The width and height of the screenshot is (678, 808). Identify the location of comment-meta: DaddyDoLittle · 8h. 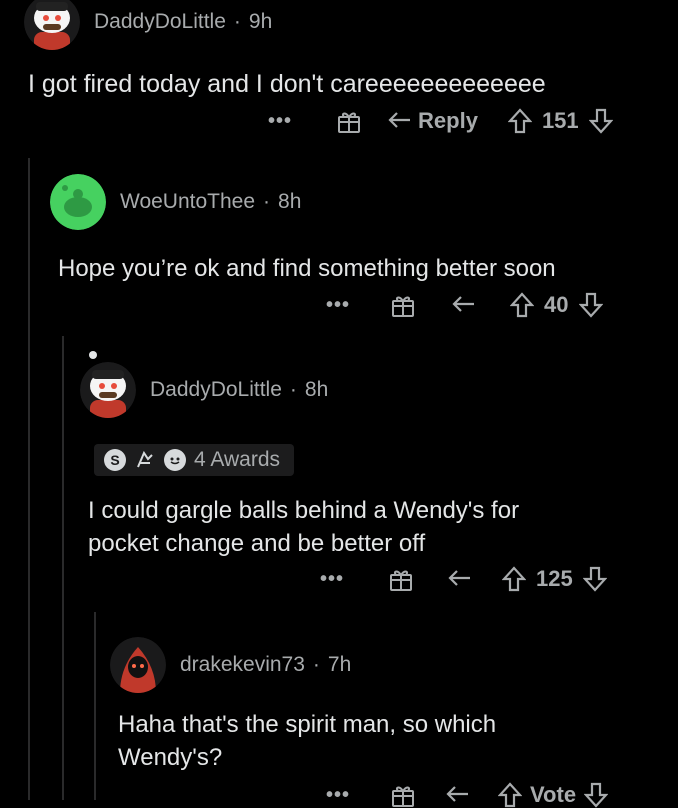
(239, 390).